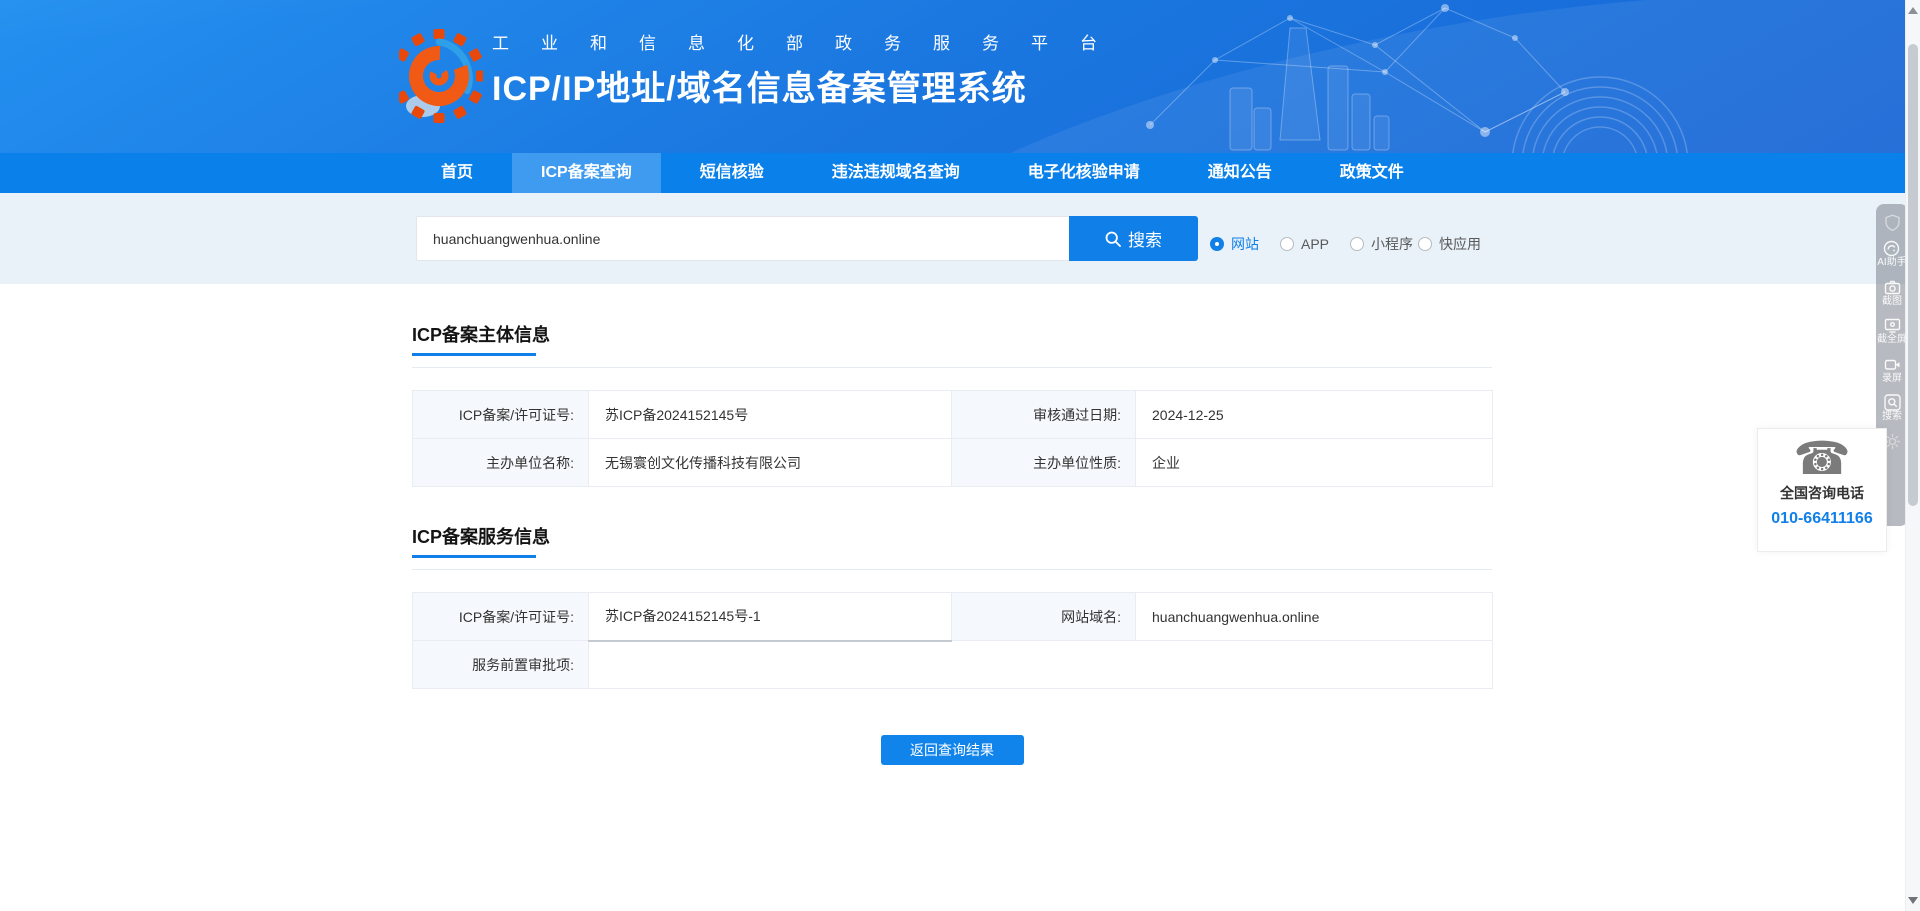 The image size is (1920, 911). What do you see at coordinates (1381, 244) in the screenshot?
I see `radio-mini-program: 小程序` at bounding box center [1381, 244].